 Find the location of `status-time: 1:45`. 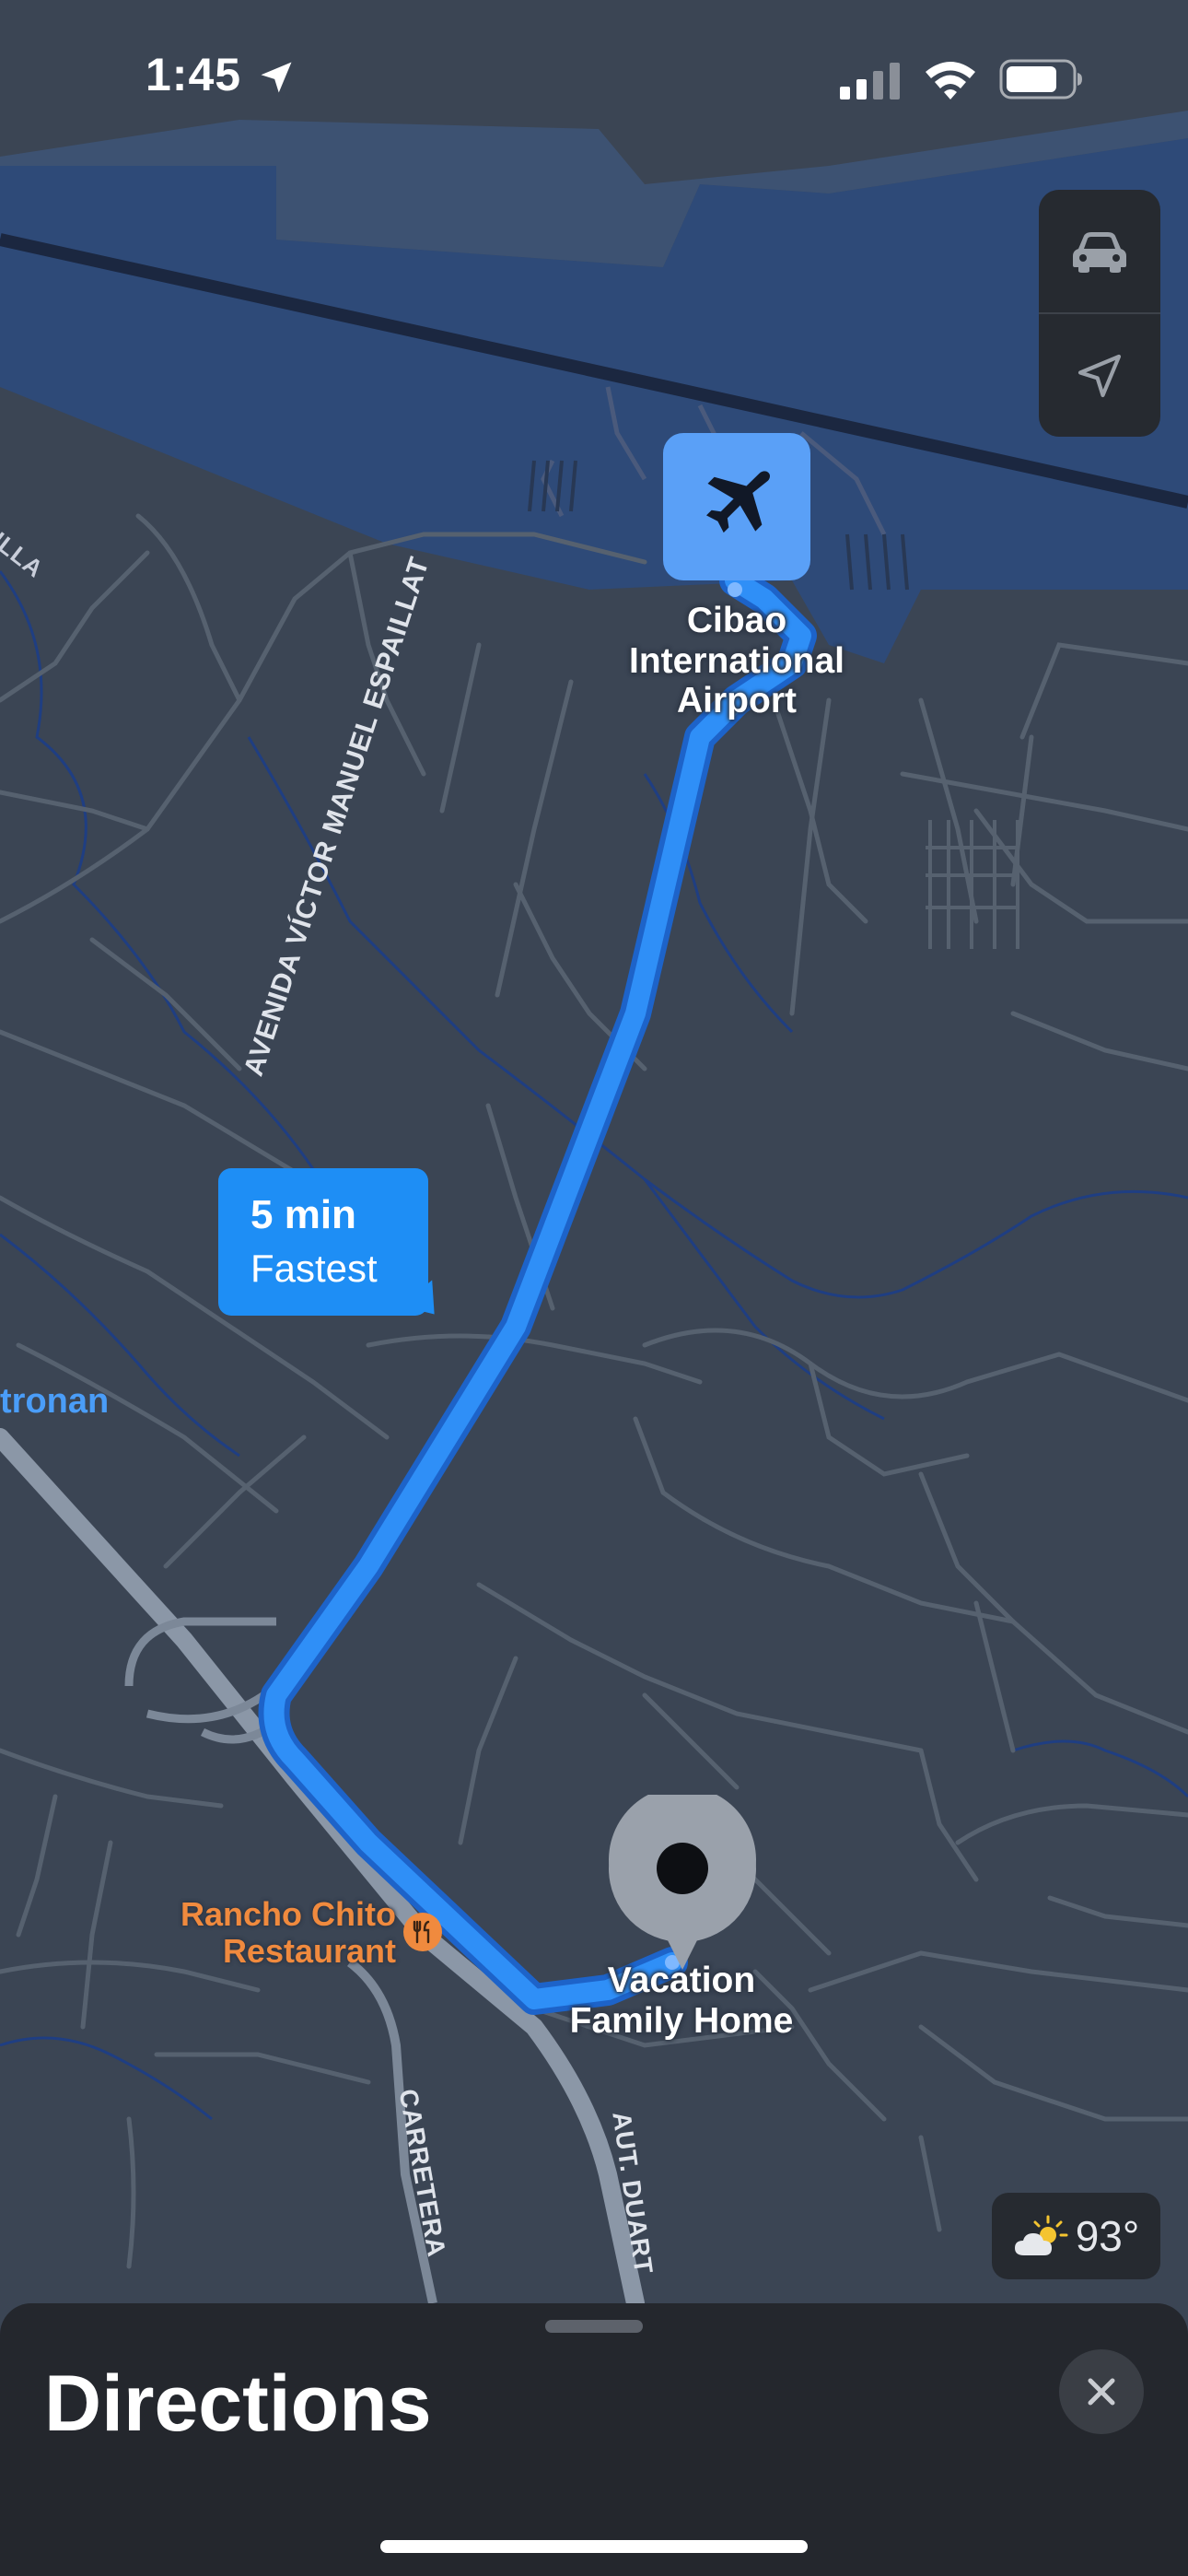

status-time: 1:45 is located at coordinates (194, 74).